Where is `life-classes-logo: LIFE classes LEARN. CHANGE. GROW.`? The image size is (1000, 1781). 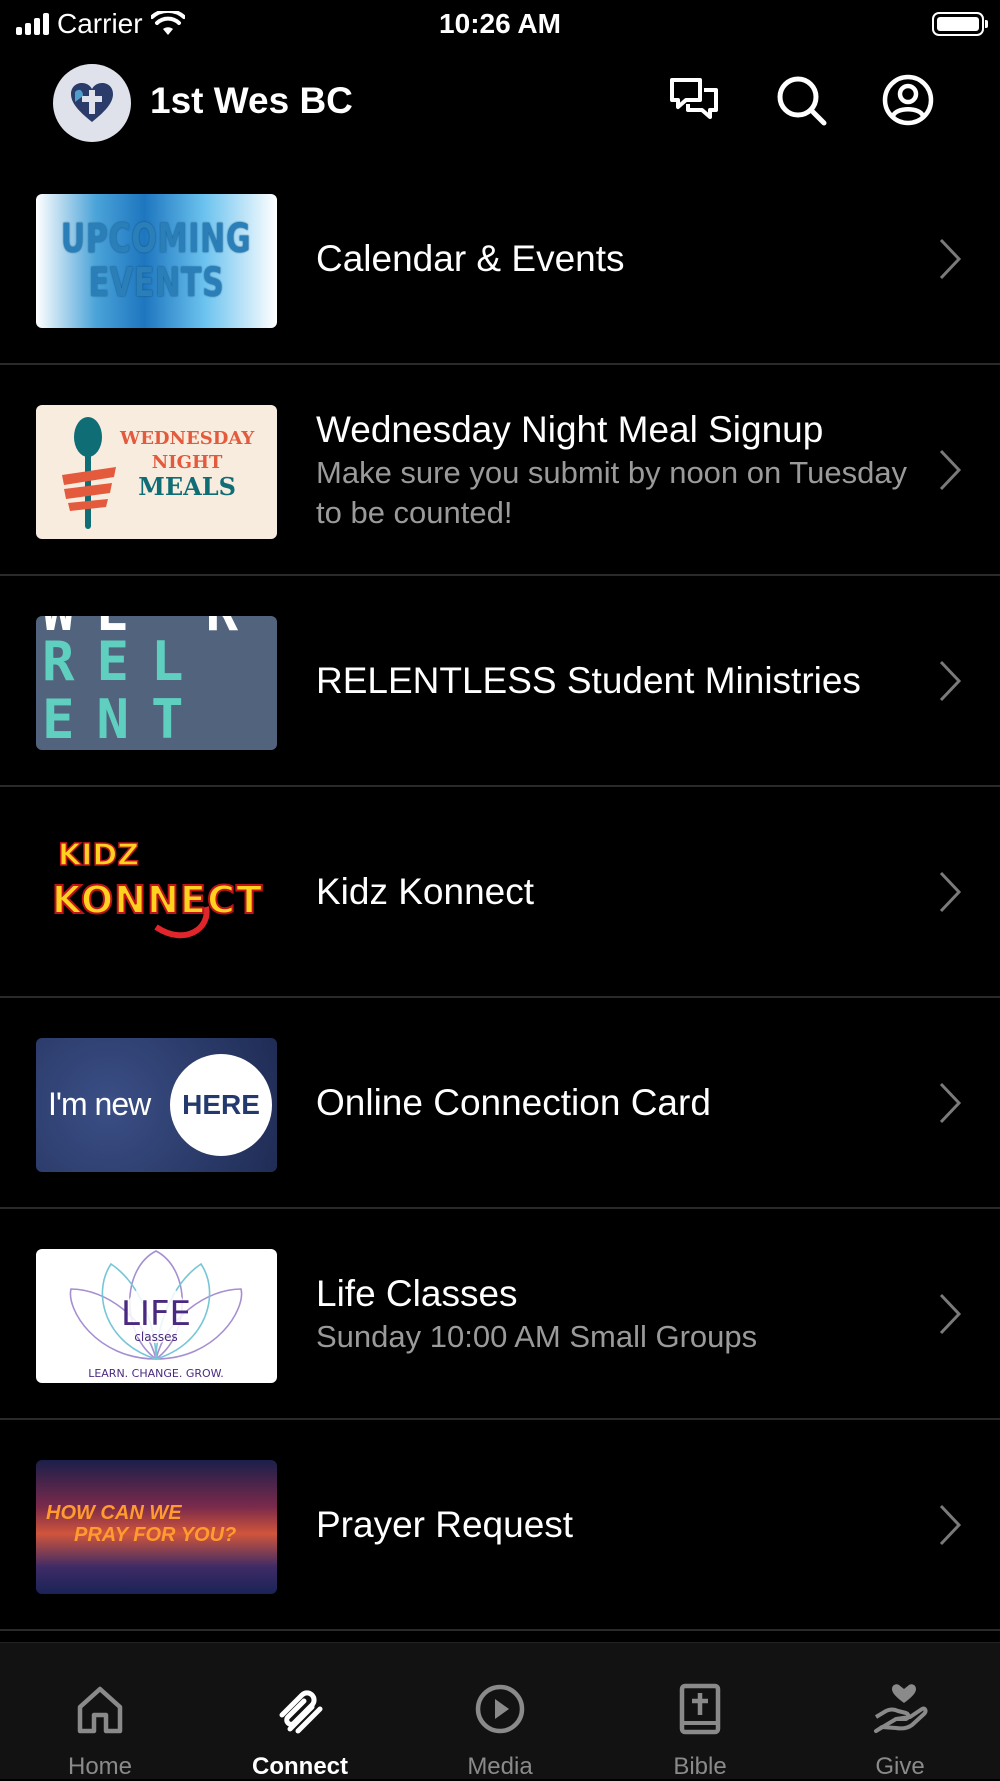 life-classes-logo: LIFE classes LEARN. CHANGE. GROW. is located at coordinates (156, 1315).